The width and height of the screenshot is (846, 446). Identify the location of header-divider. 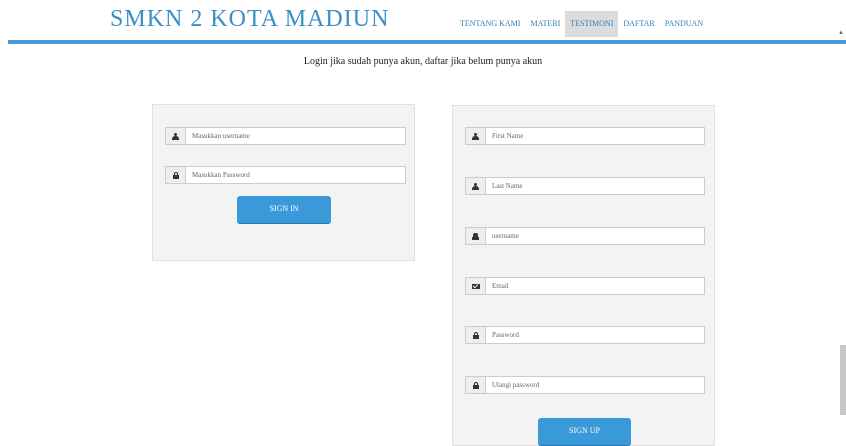
(427, 42).